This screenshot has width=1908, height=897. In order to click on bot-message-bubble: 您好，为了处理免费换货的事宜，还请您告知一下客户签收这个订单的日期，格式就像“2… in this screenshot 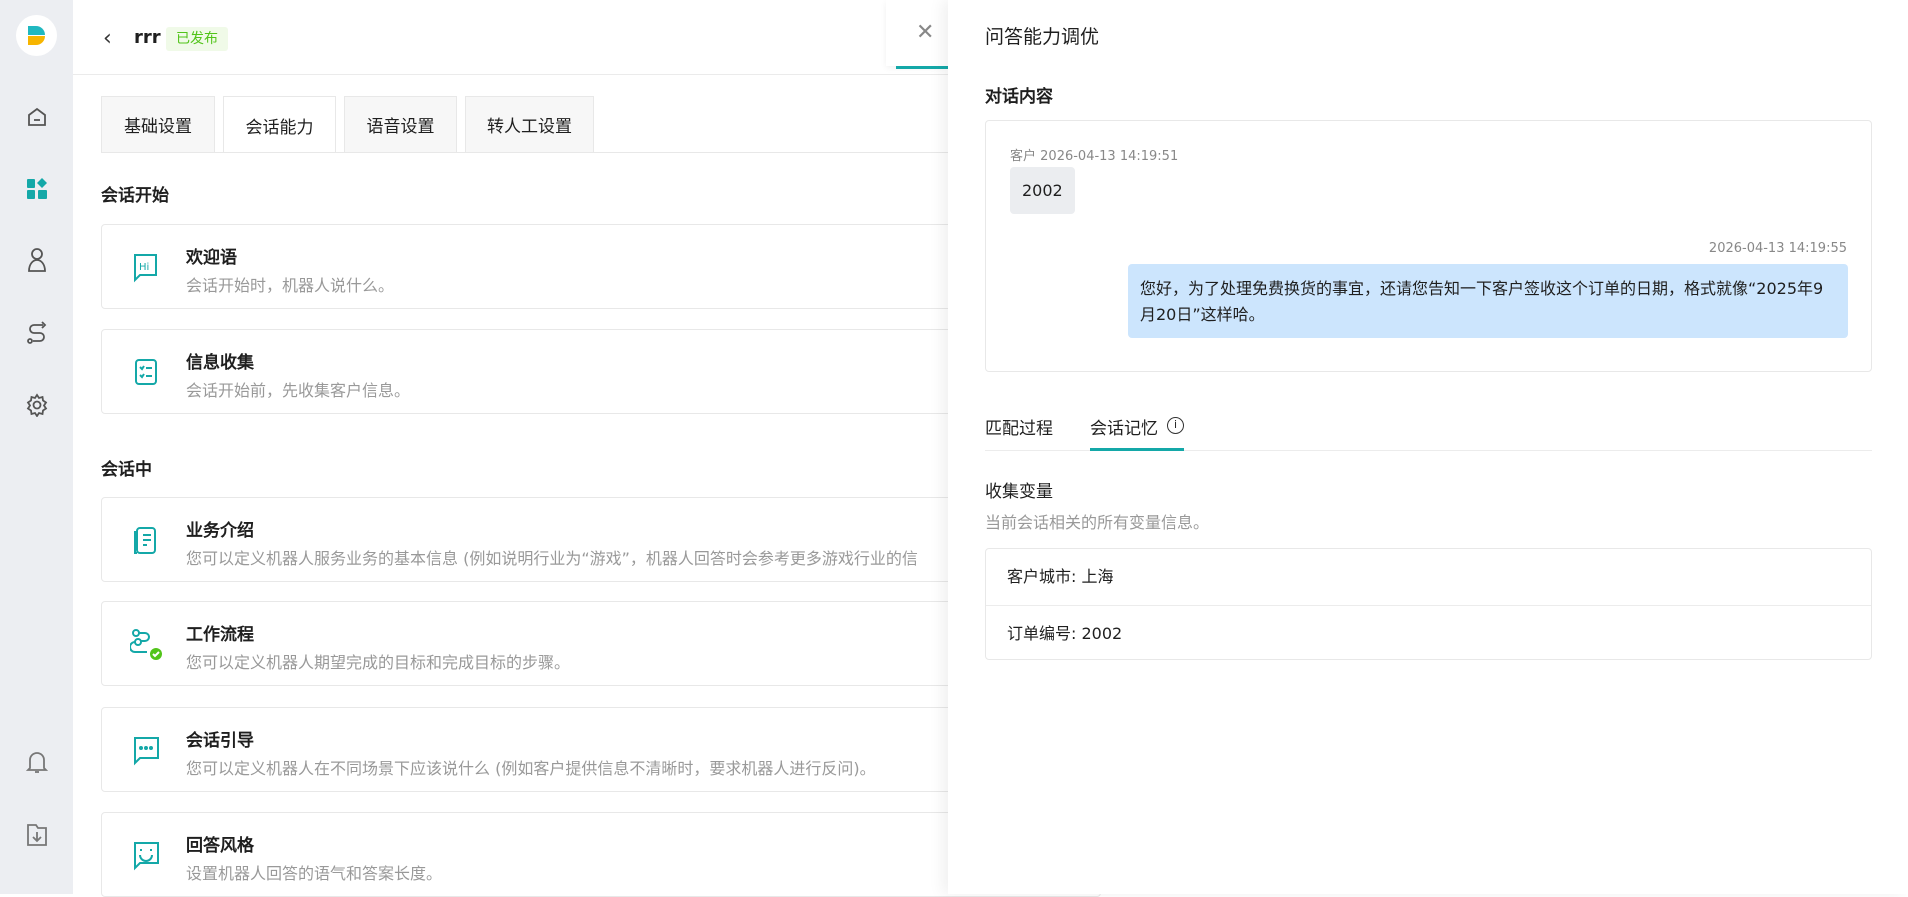, I will do `click(1488, 301)`.